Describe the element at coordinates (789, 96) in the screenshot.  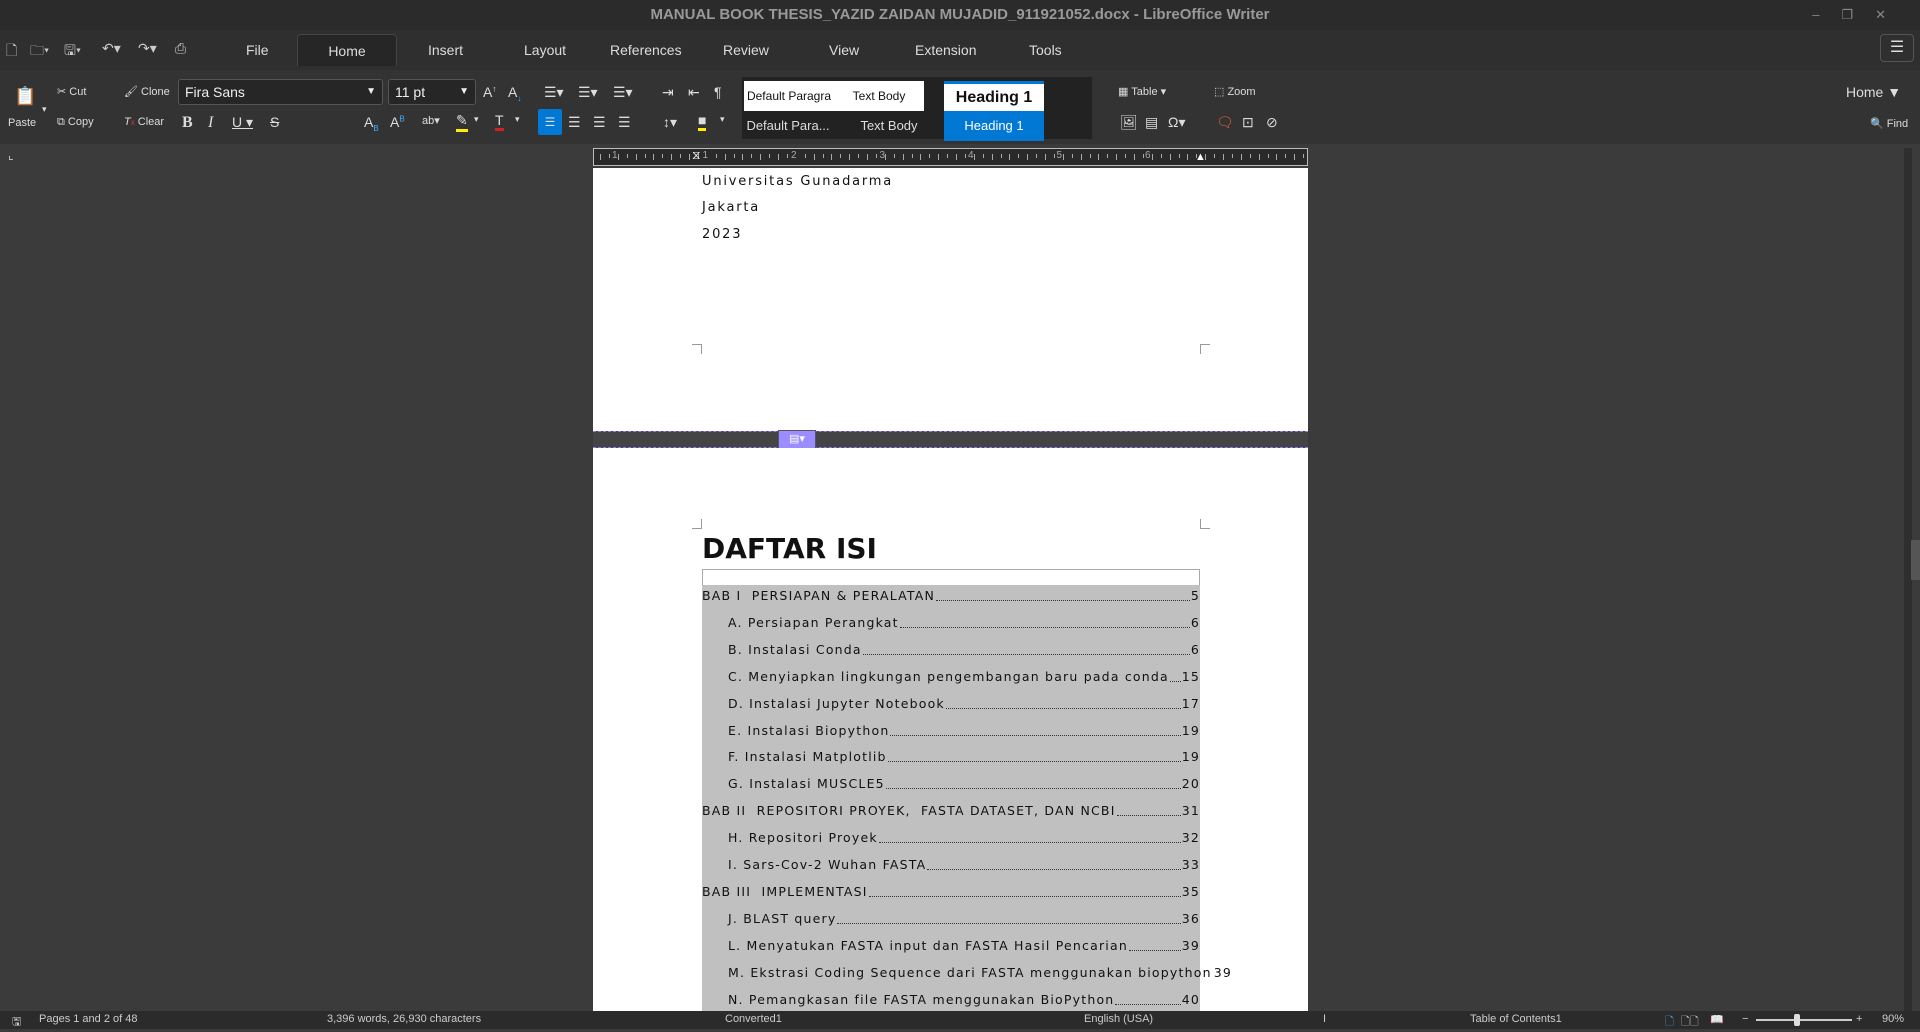
I see `style-preview-default: Default Paragra` at that location.